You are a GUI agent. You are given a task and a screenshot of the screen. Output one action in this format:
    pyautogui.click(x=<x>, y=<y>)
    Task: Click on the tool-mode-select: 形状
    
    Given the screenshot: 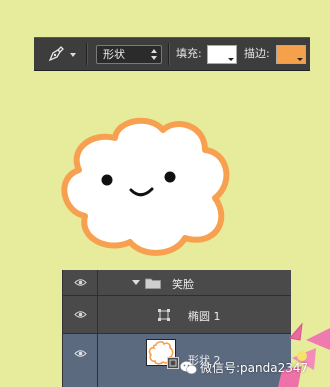 What is the action you would take?
    pyautogui.click(x=129, y=54)
    